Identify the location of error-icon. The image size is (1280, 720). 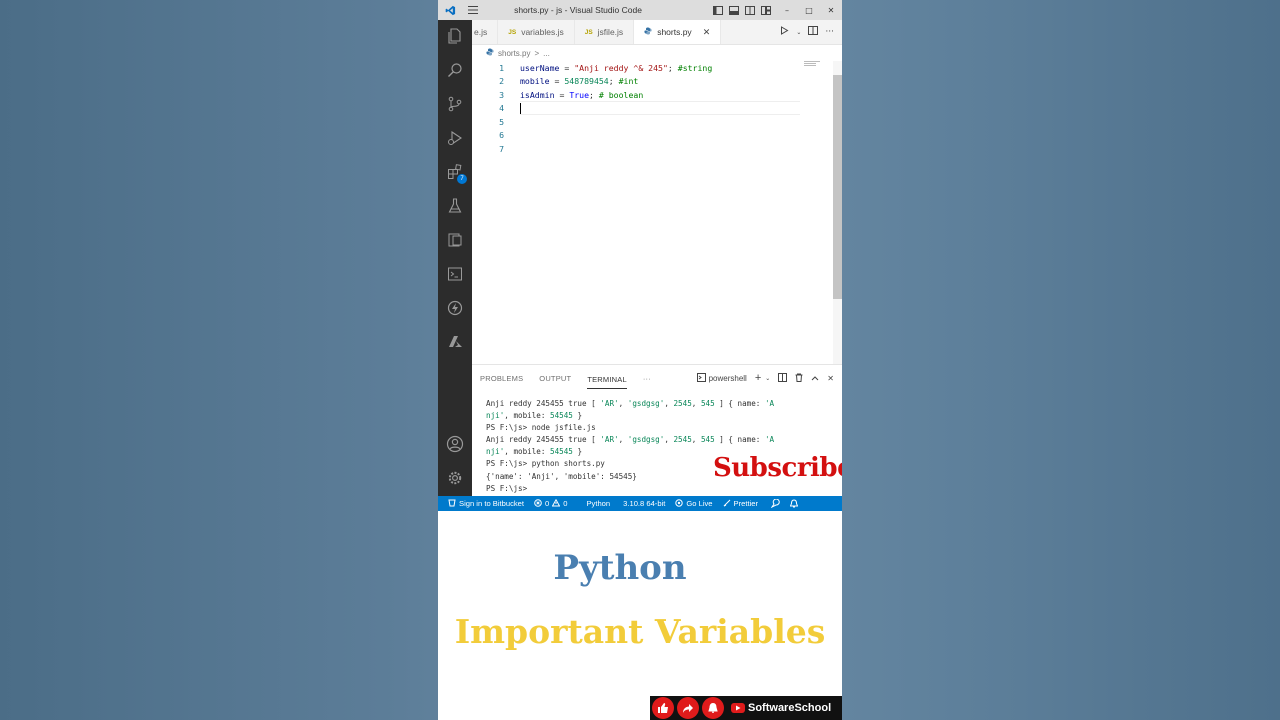
(538, 503).